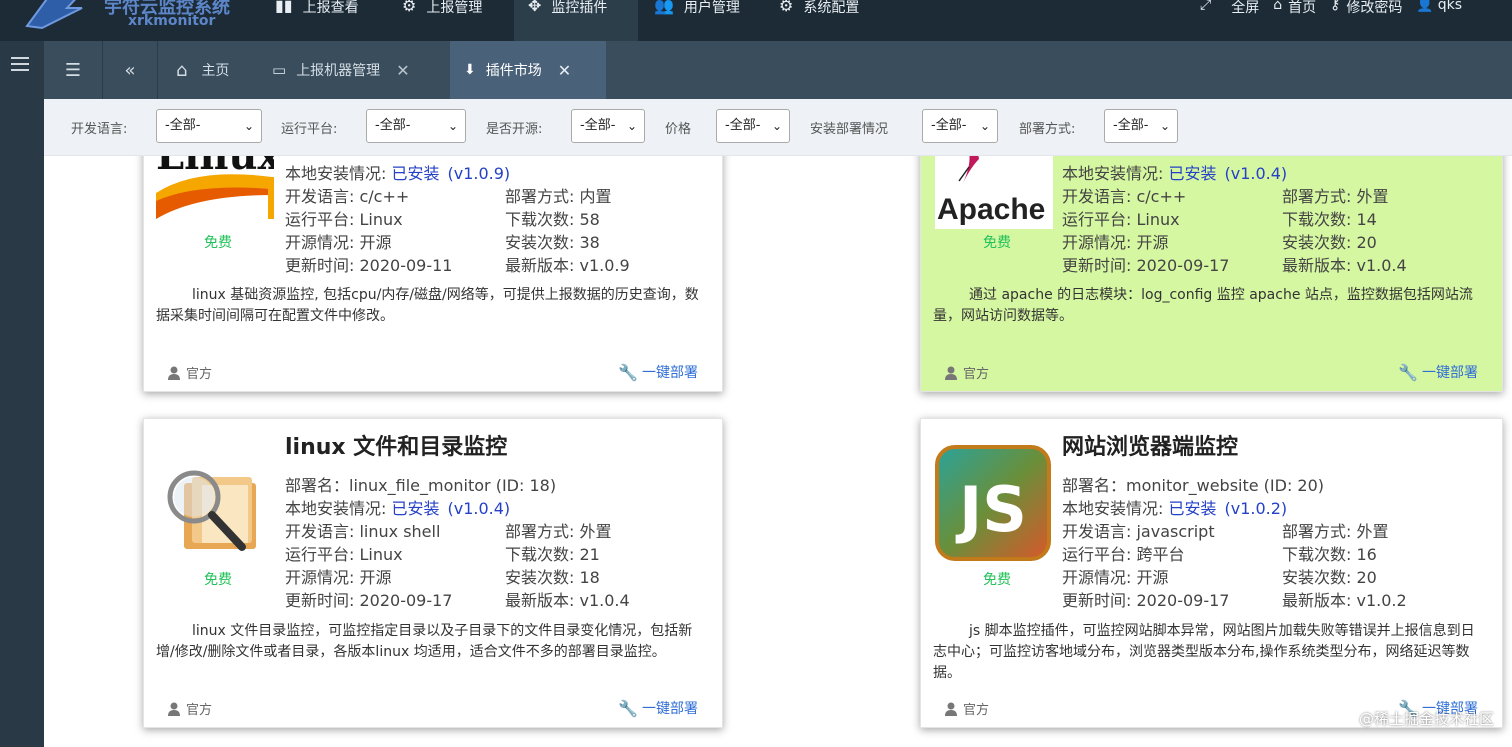 This screenshot has width=1512, height=747. I want to click on home-link: 首页, so click(1302, 20).